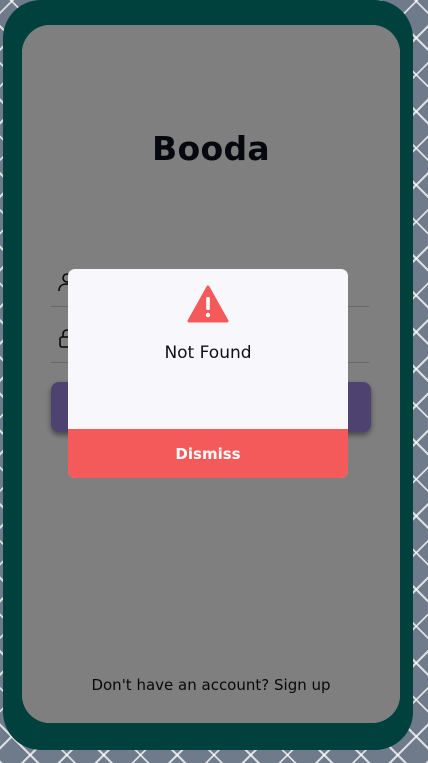 This screenshot has height=763, width=428. What do you see at coordinates (208, 453) in the screenshot?
I see `dismiss-button: Dismiss` at bounding box center [208, 453].